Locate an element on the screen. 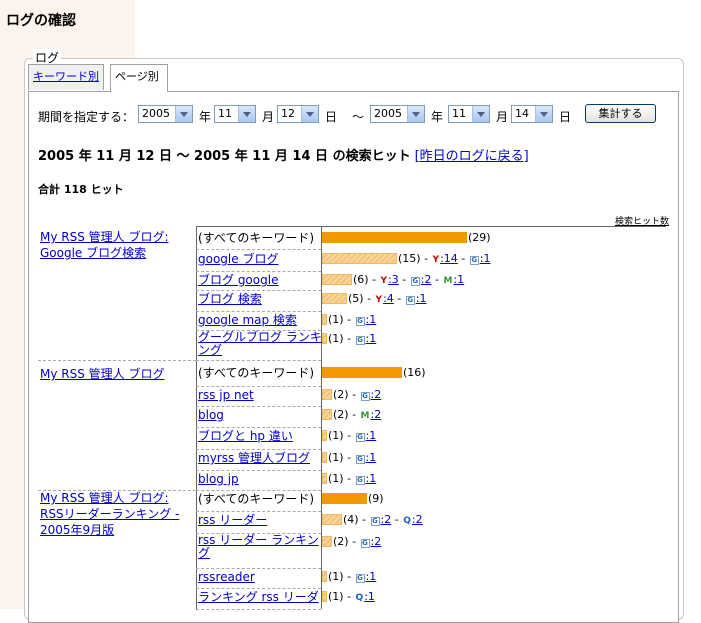 The image size is (701, 623). yahoo-icon: Y is located at coordinates (384, 281).